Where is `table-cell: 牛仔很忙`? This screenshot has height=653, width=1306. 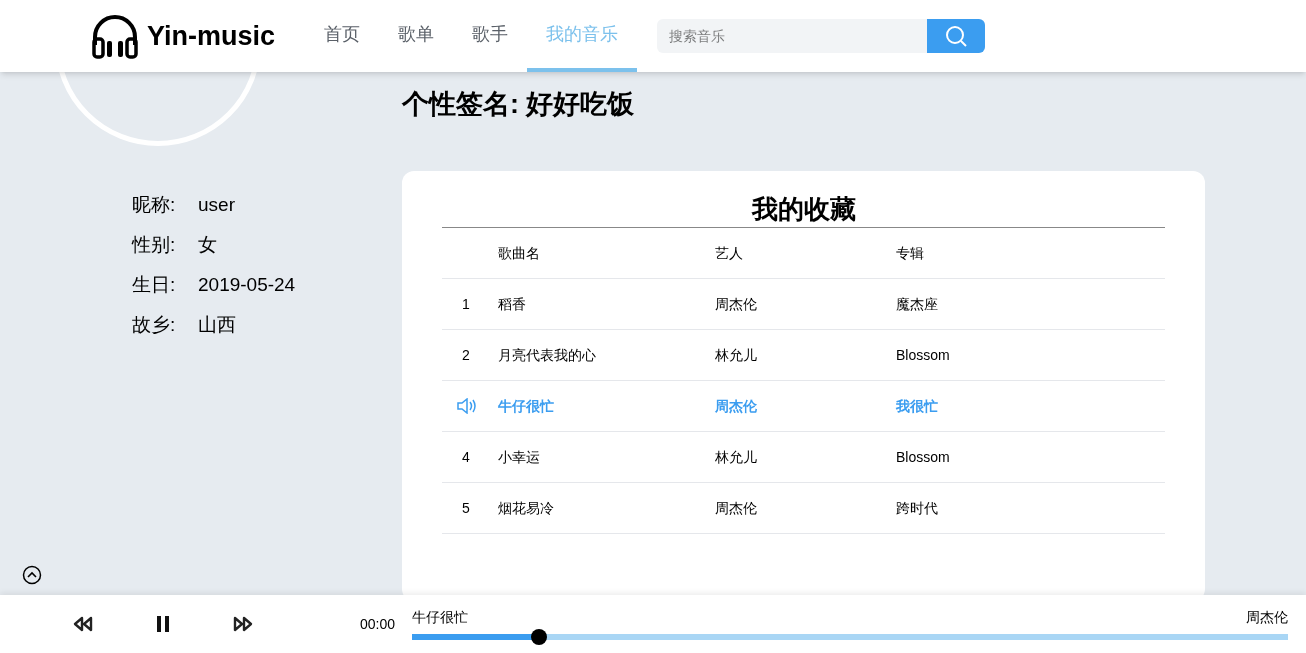 table-cell: 牛仔很忙 is located at coordinates (526, 405).